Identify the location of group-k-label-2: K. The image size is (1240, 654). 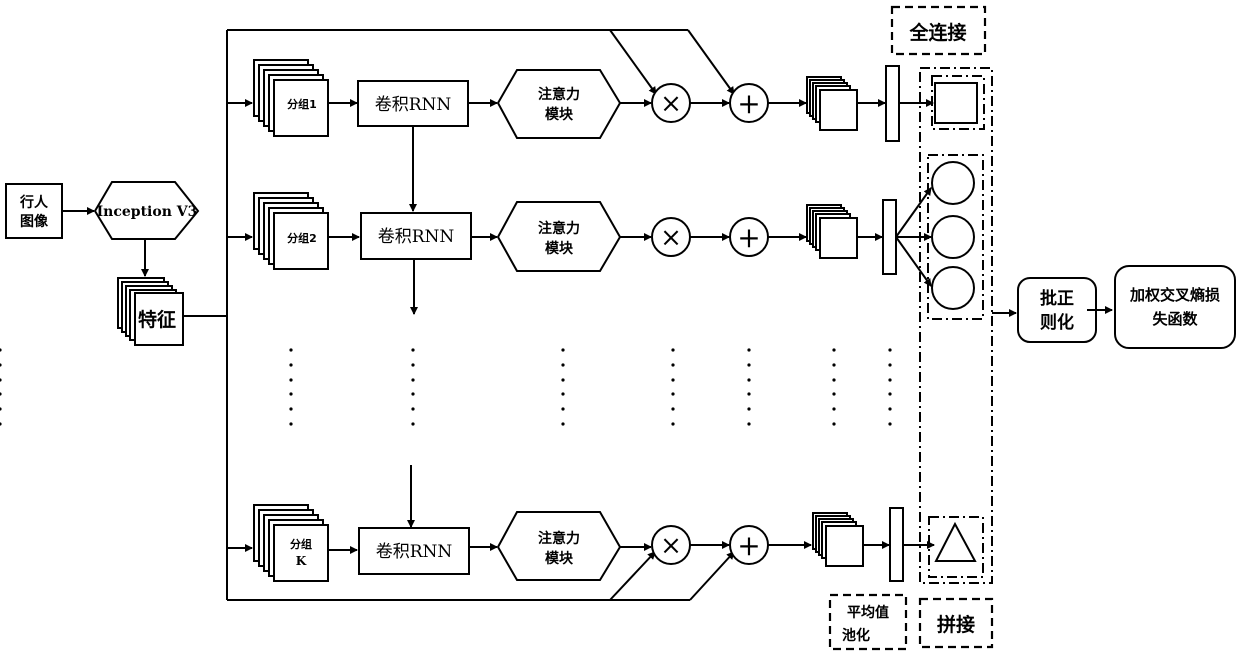
(301, 561).